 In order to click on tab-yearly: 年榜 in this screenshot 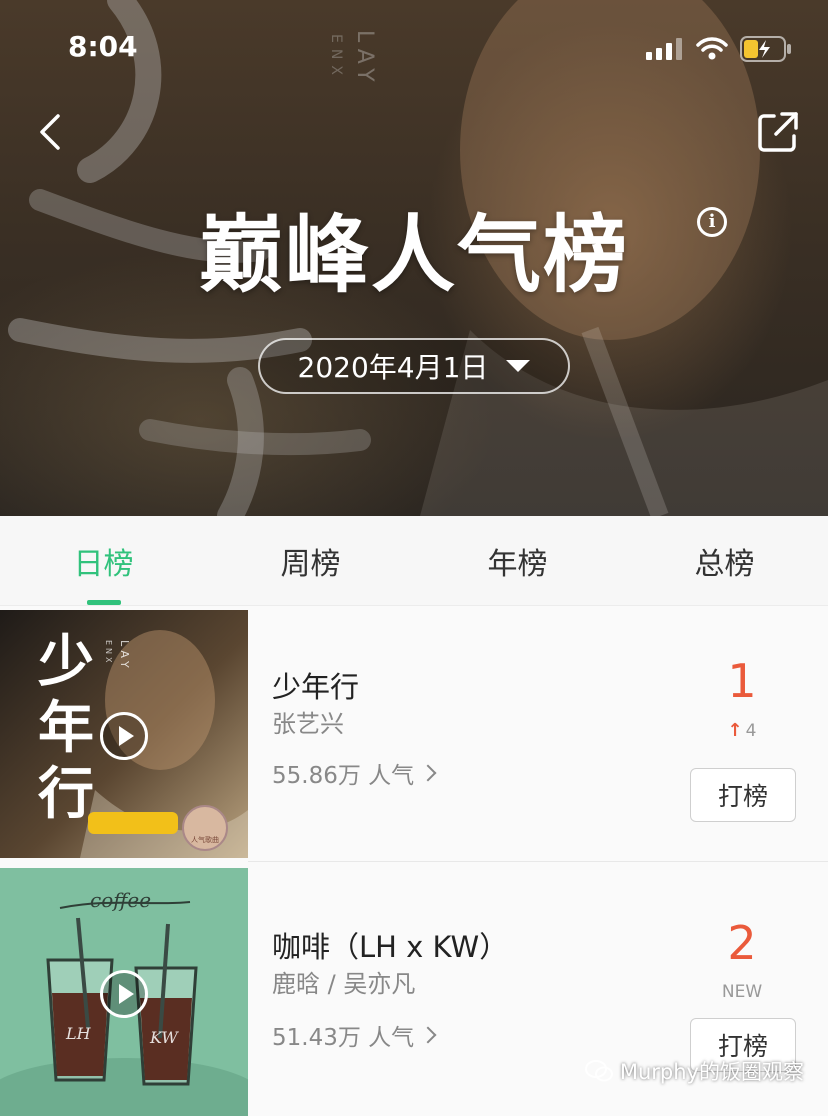, I will do `click(517, 560)`.